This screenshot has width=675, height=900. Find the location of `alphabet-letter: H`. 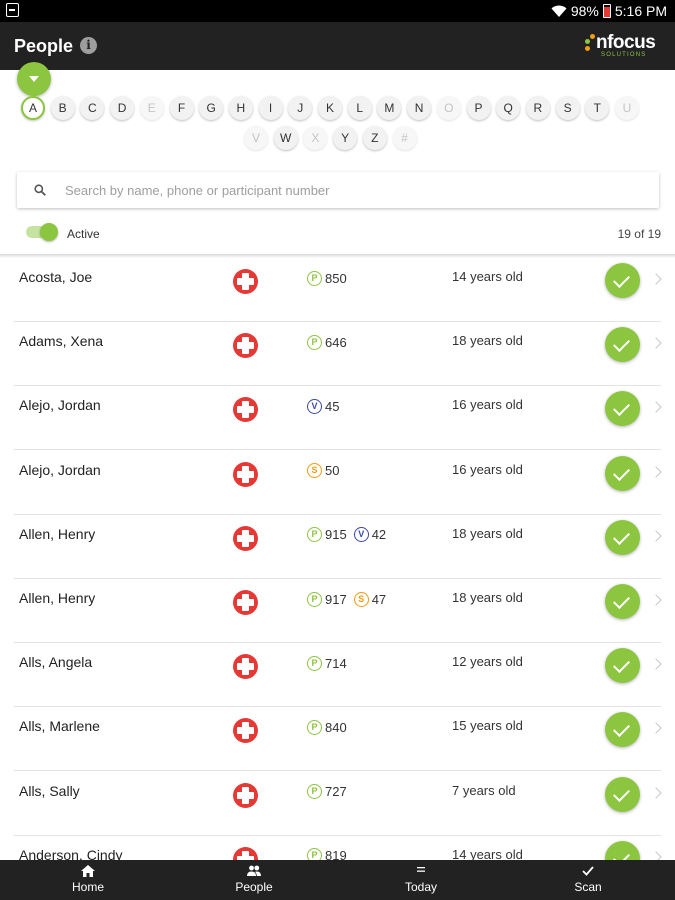

alphabet-letter: H is located at coordinates (240, 108).